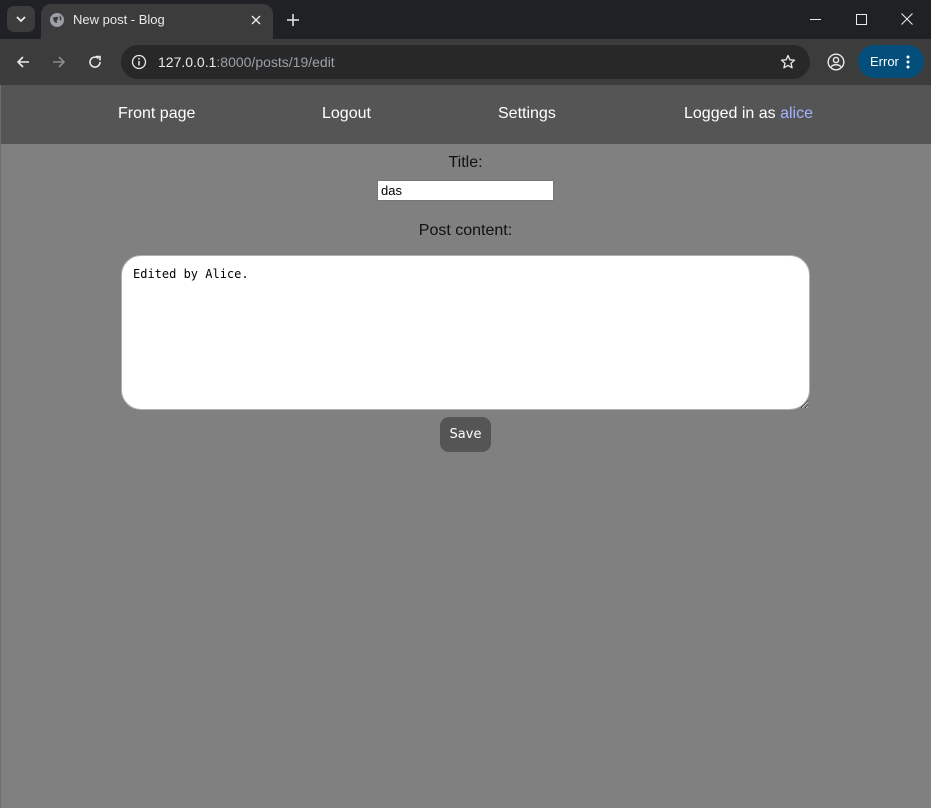 The width and height of the screenshot is (931, 808). I want to click on nav-logout-link: Logout, so click(346, 114).